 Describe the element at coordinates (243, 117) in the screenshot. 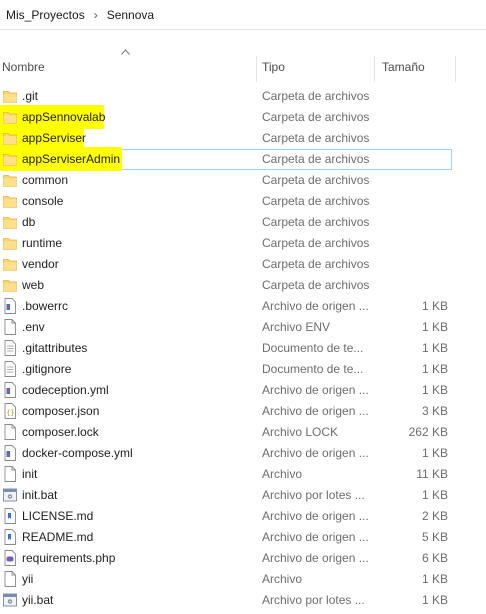

I see `file-row: appSennovalab Carpeta de archivos` at that location.